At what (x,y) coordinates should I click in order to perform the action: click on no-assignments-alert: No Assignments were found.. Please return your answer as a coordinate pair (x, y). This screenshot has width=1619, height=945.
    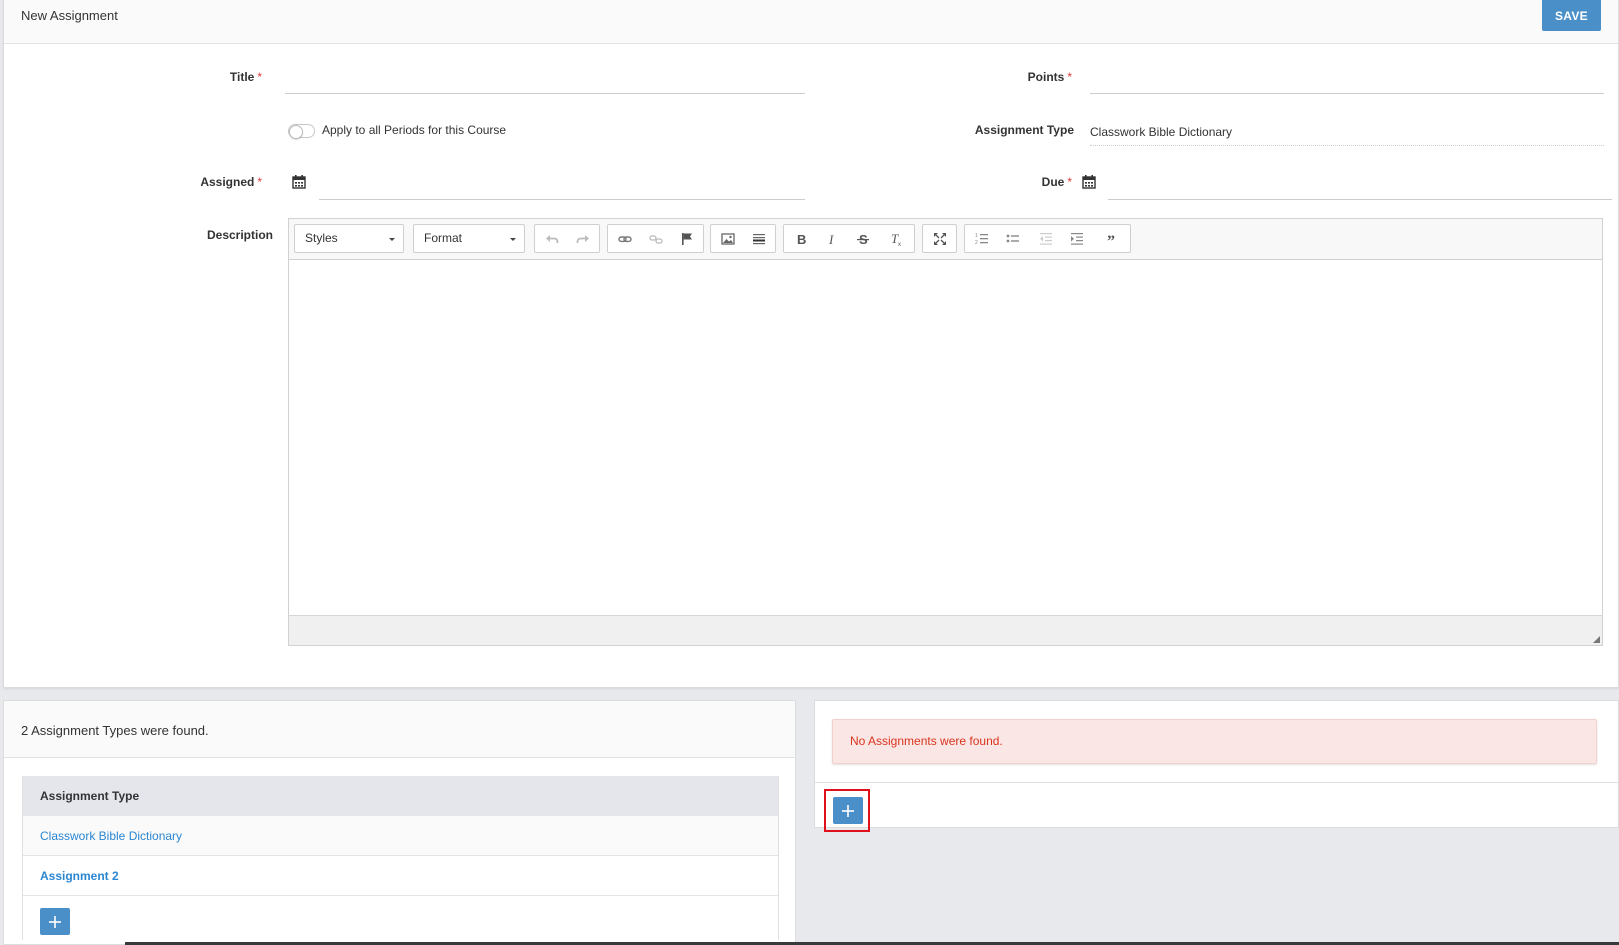
    Looking at the image, I should click on (1214, 741).